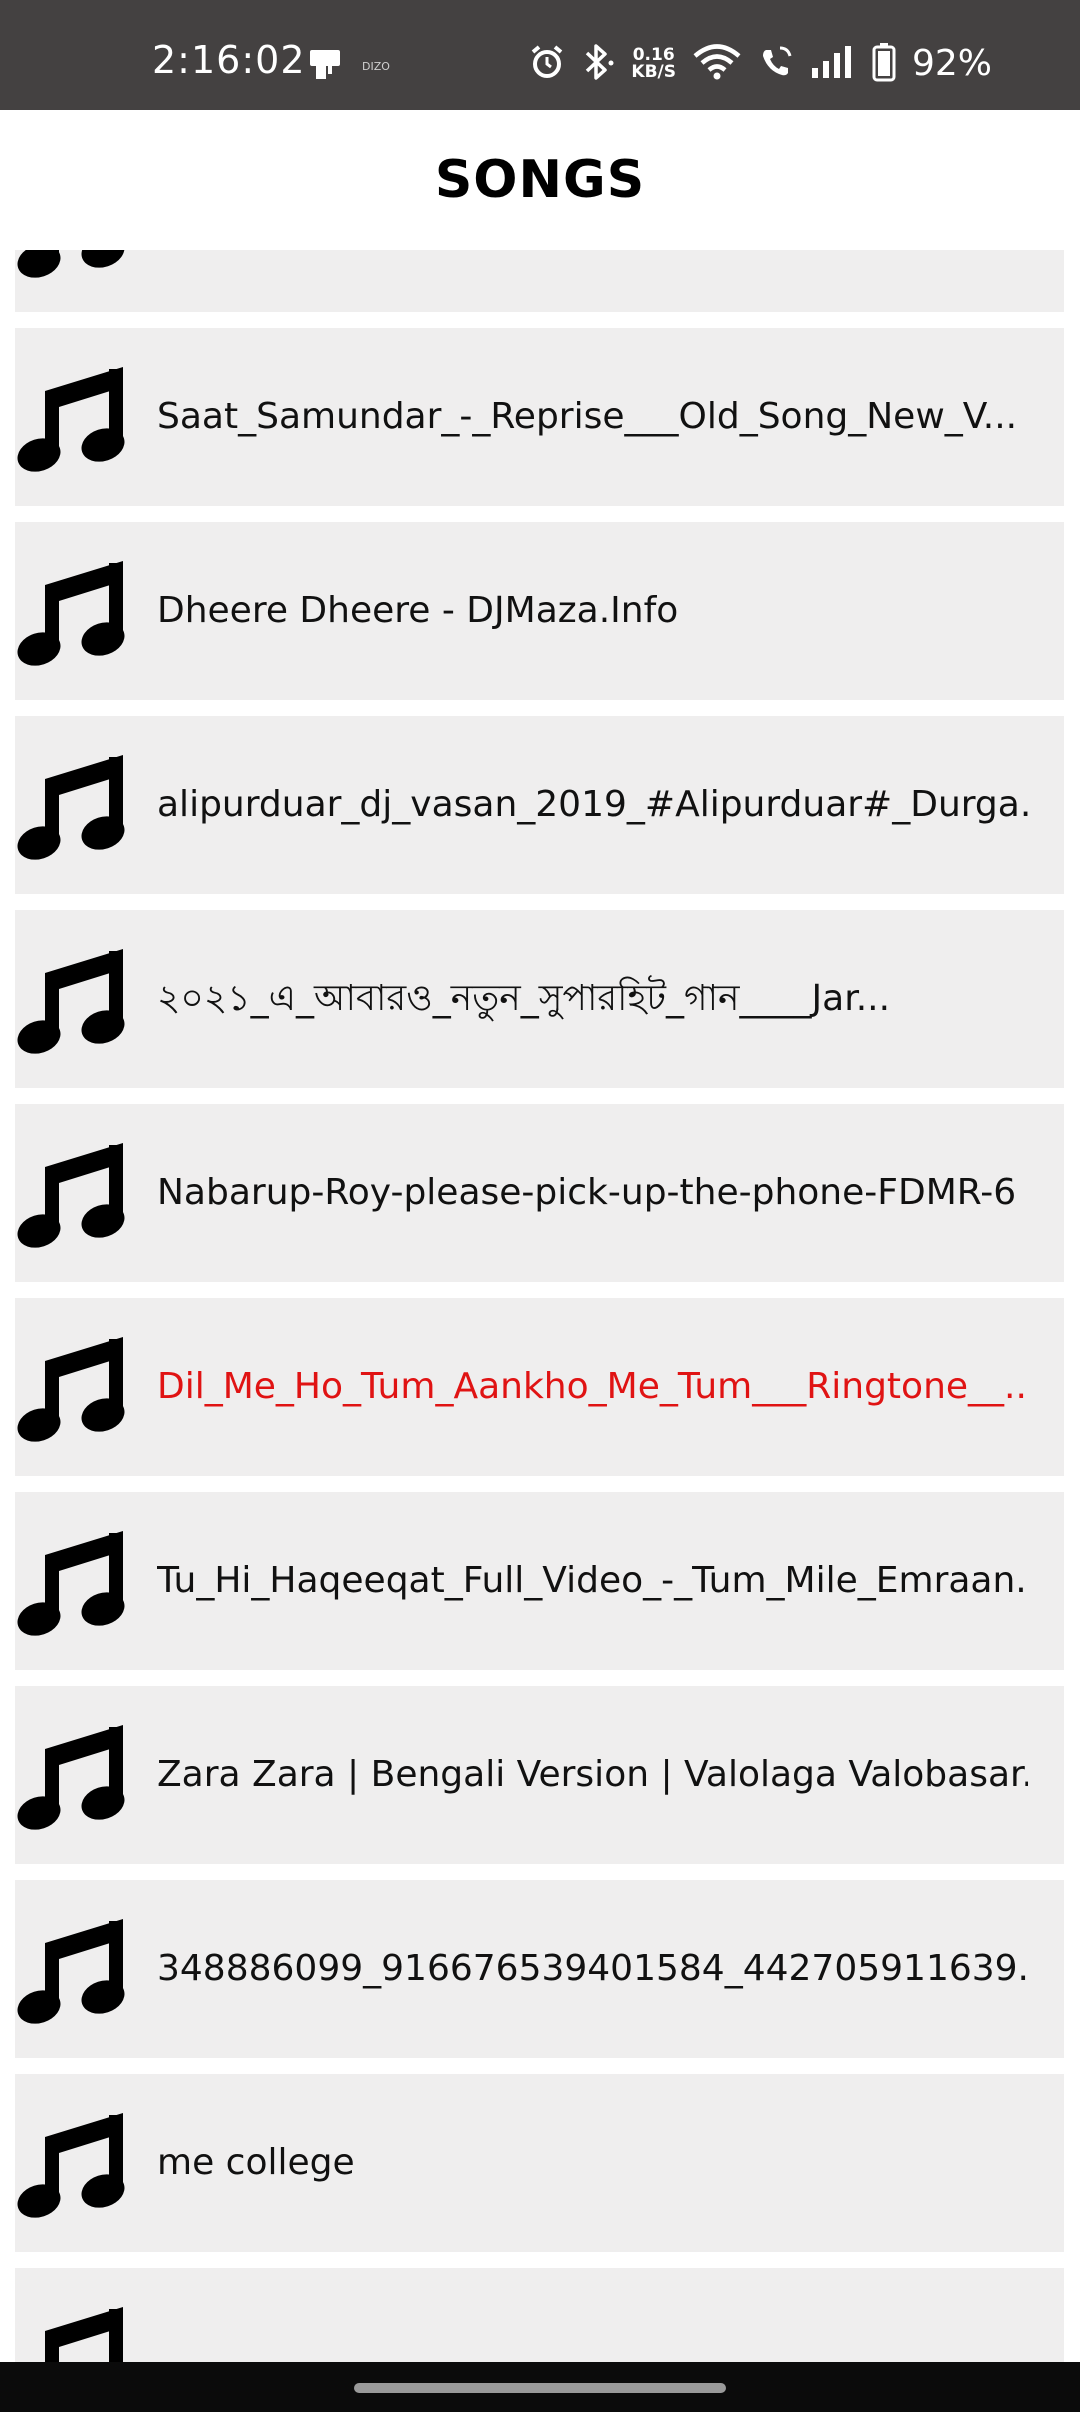 This screenshot has height=2412, width=1080. I want to click on status-time: 2:16:02, so click(229, 60).